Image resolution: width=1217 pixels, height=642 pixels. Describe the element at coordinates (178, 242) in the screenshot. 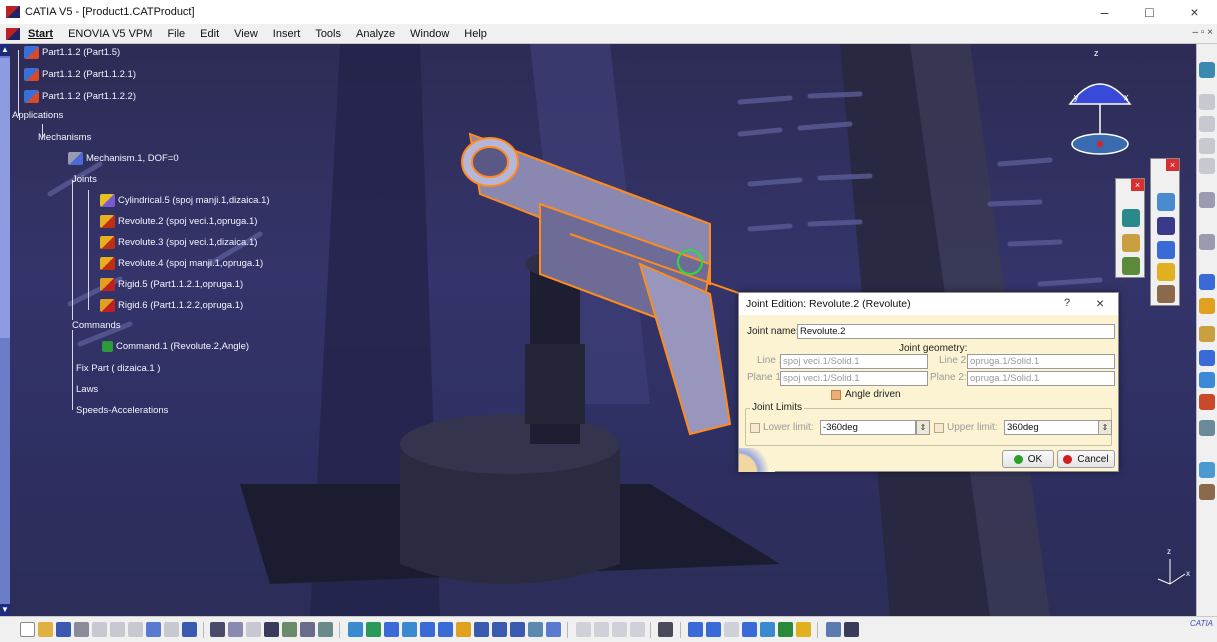

I see `tree-node-joint-revolute-3: Revolute.3 (spoj veci.1,dizaica.1)` at that location.